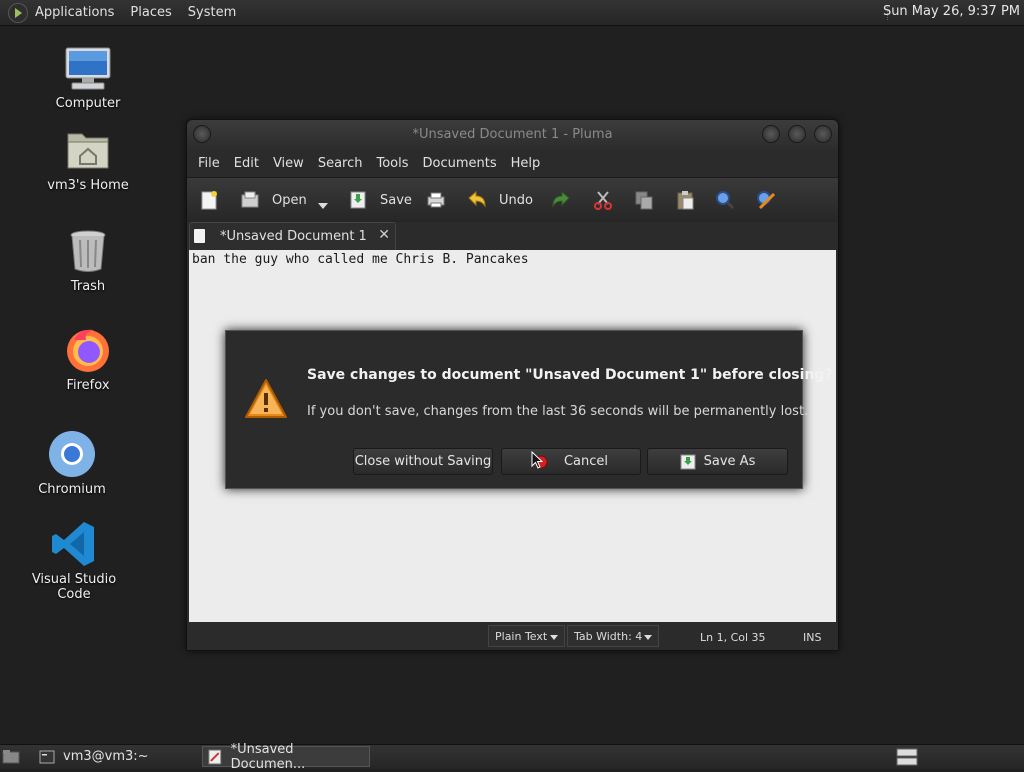 Image resolution: width=1024 pixels, height=772 pixels. What do you see at coordinates (340, 163) in the screenshot?
I see `menu-search: Search` at bounding box center [340, 163].